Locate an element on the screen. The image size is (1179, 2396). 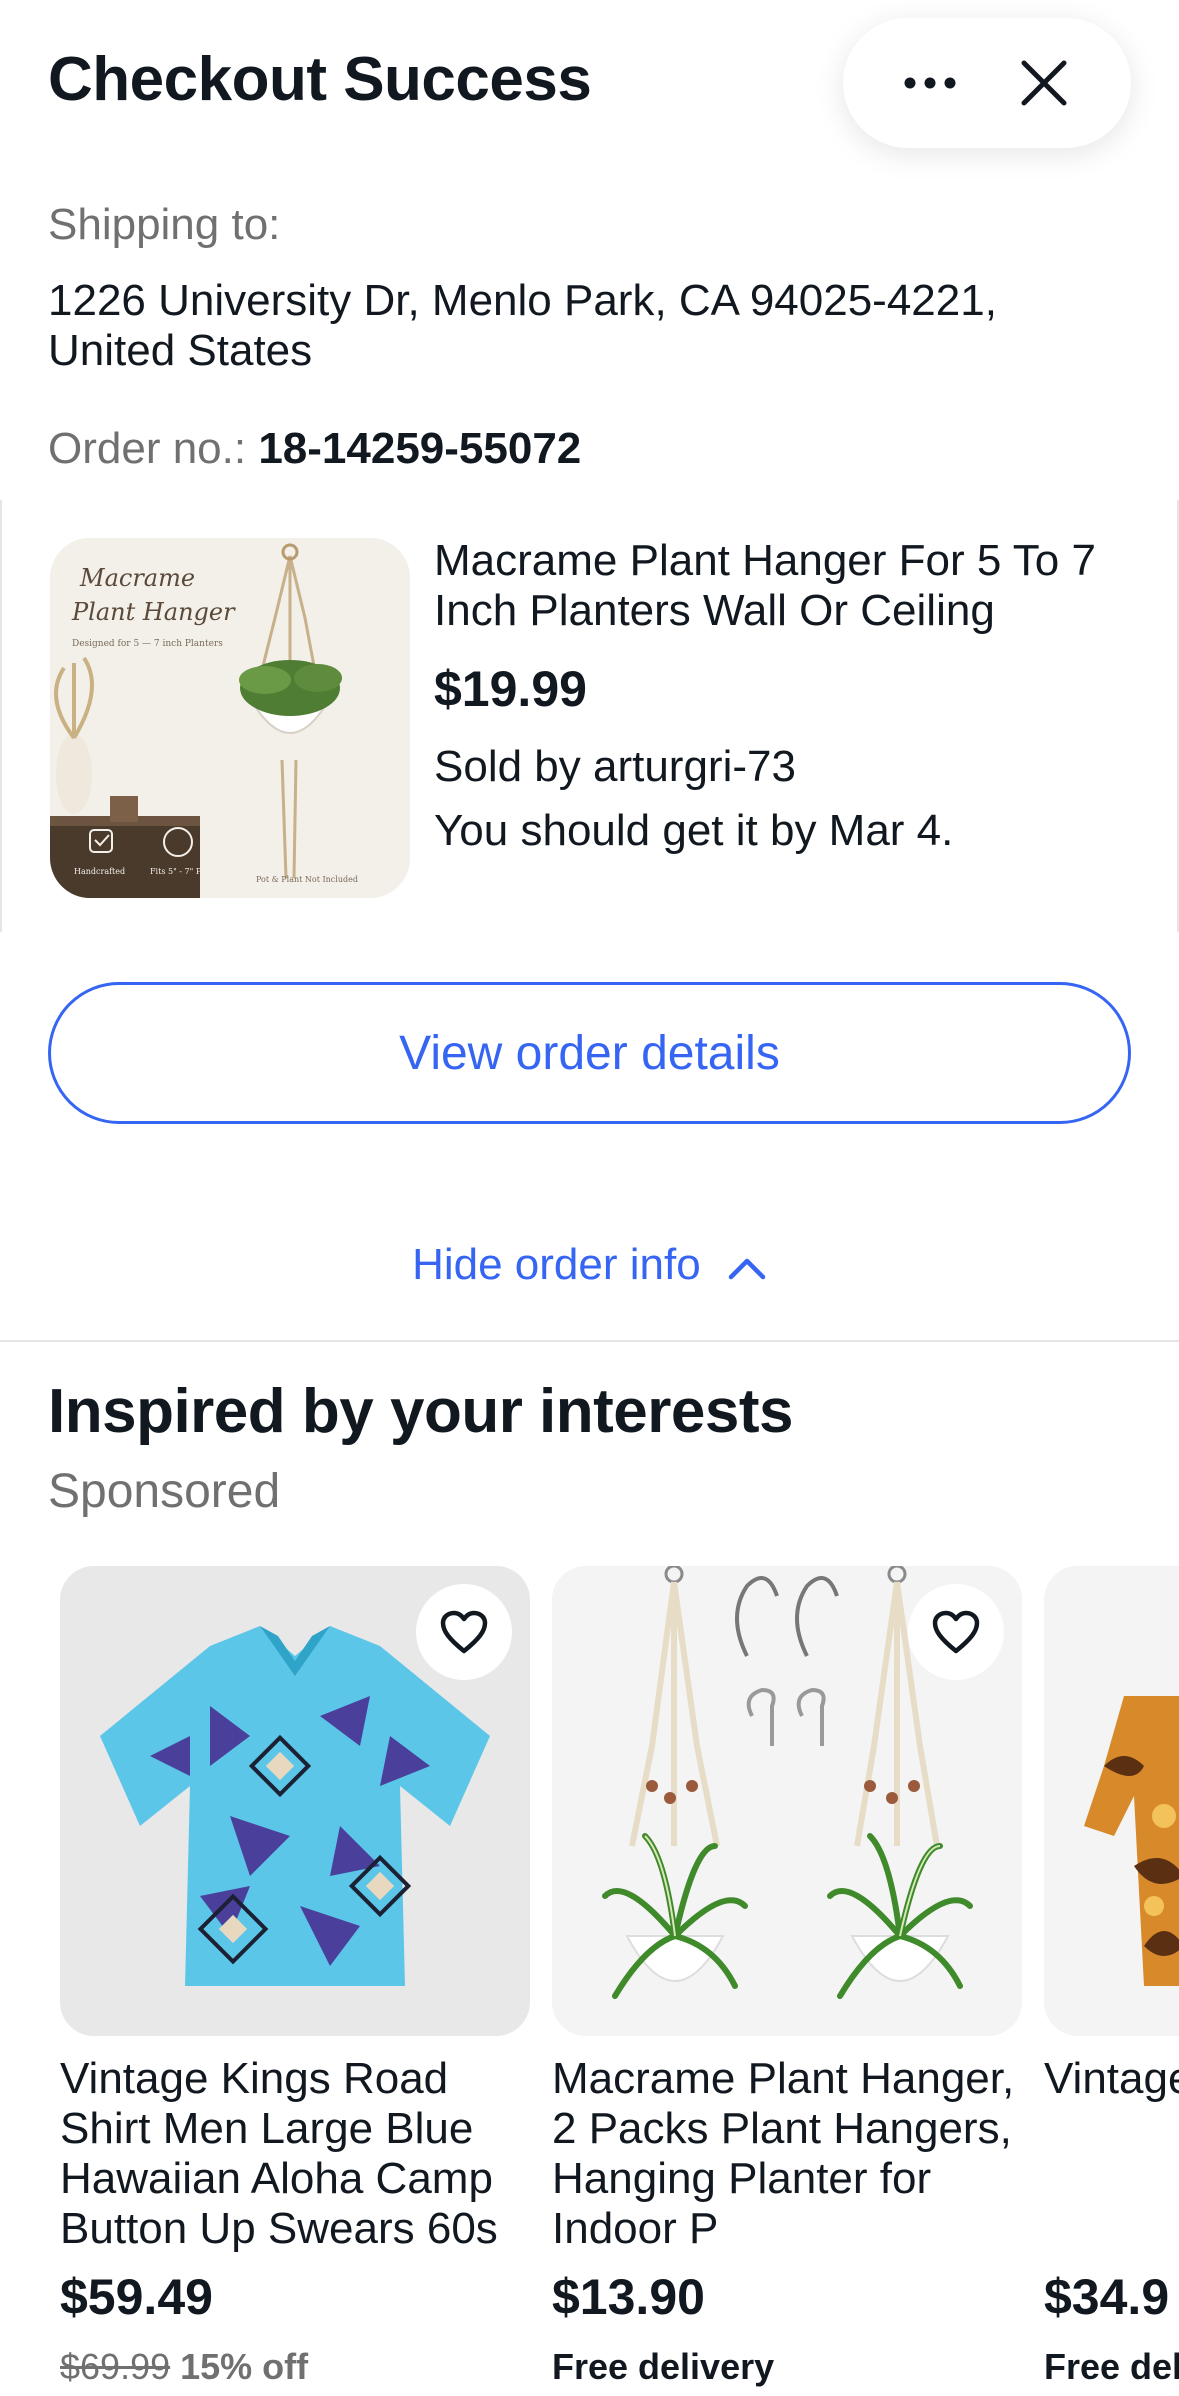
page-title: Checkout Success is located at coordinates (320, 79).